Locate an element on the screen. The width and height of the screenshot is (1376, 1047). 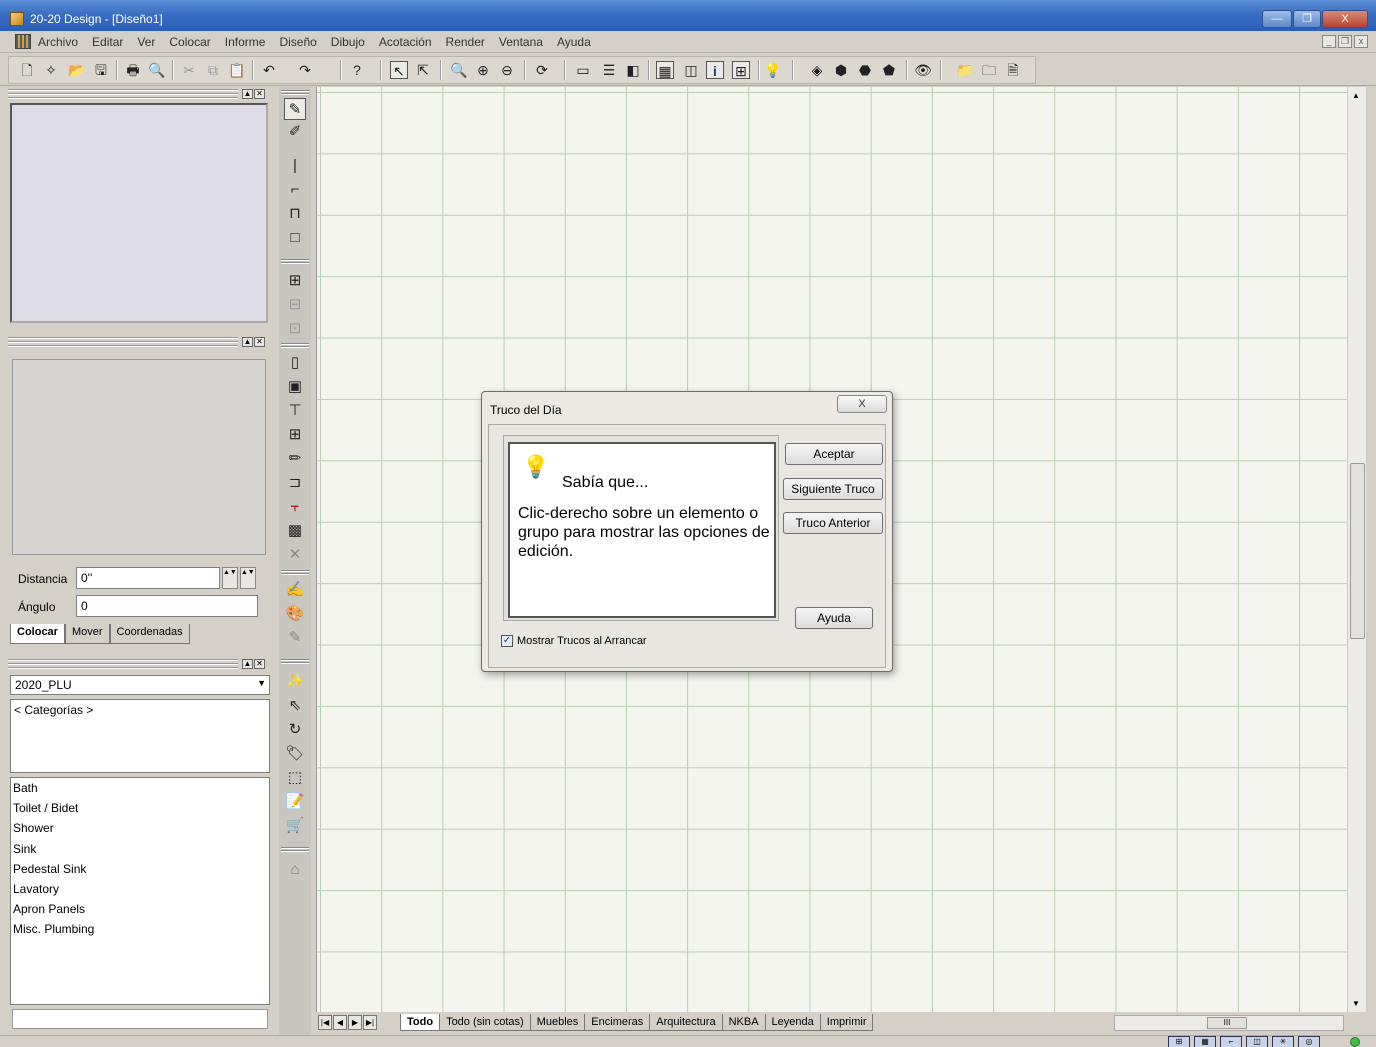
tab-todo: Todo is located at coordinates (420, 1022).